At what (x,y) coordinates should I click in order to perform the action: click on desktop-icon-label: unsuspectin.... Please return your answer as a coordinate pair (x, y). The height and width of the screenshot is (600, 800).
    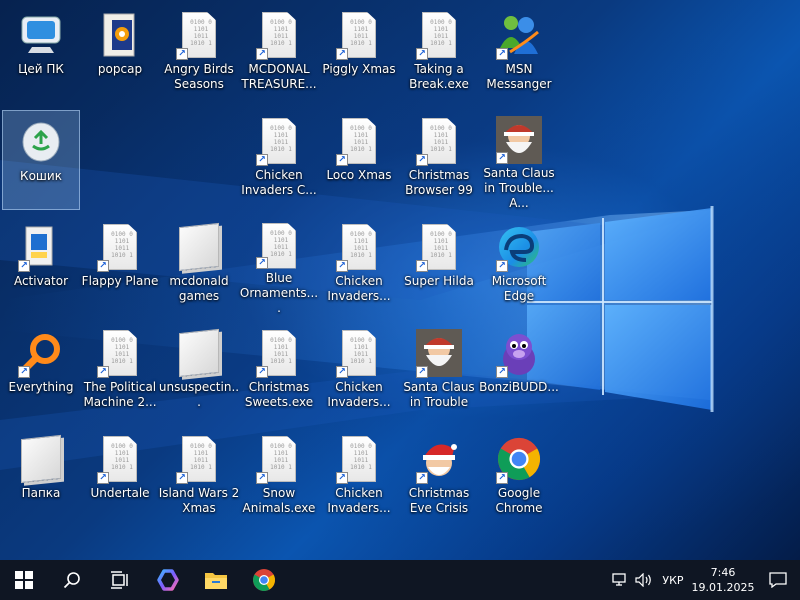
    Looking at the image, I should click on (199, 394).